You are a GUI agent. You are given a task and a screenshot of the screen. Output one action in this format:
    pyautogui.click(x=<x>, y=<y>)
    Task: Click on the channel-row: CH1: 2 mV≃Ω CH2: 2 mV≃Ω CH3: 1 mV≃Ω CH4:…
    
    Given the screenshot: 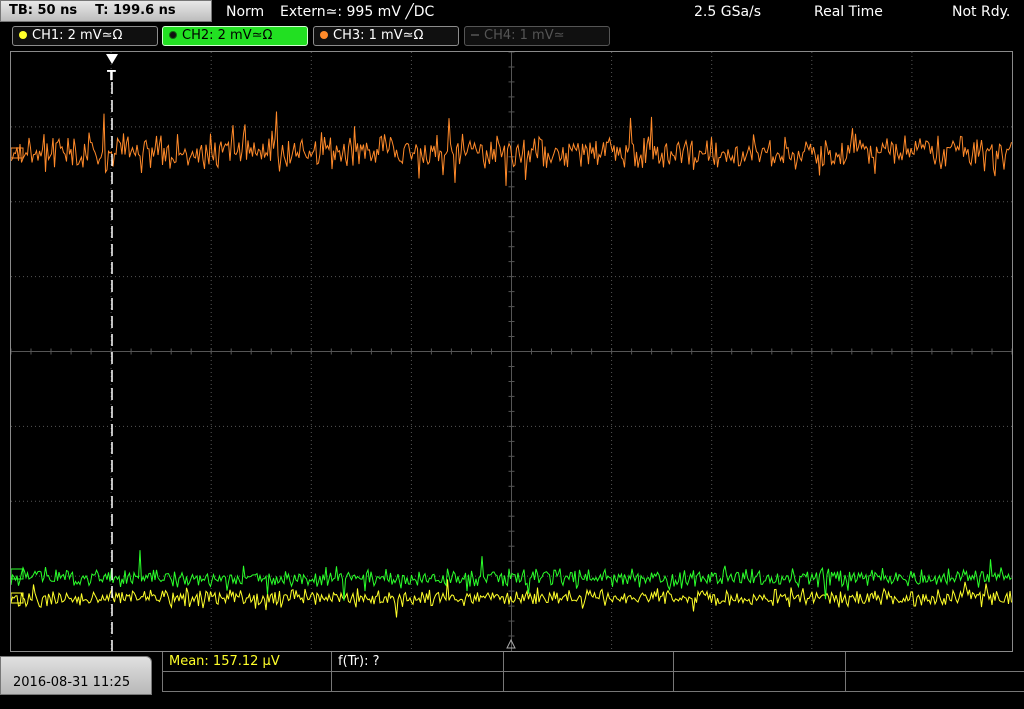 What is the action you would take?
    pyautogui.click(x=512, y=37)
    